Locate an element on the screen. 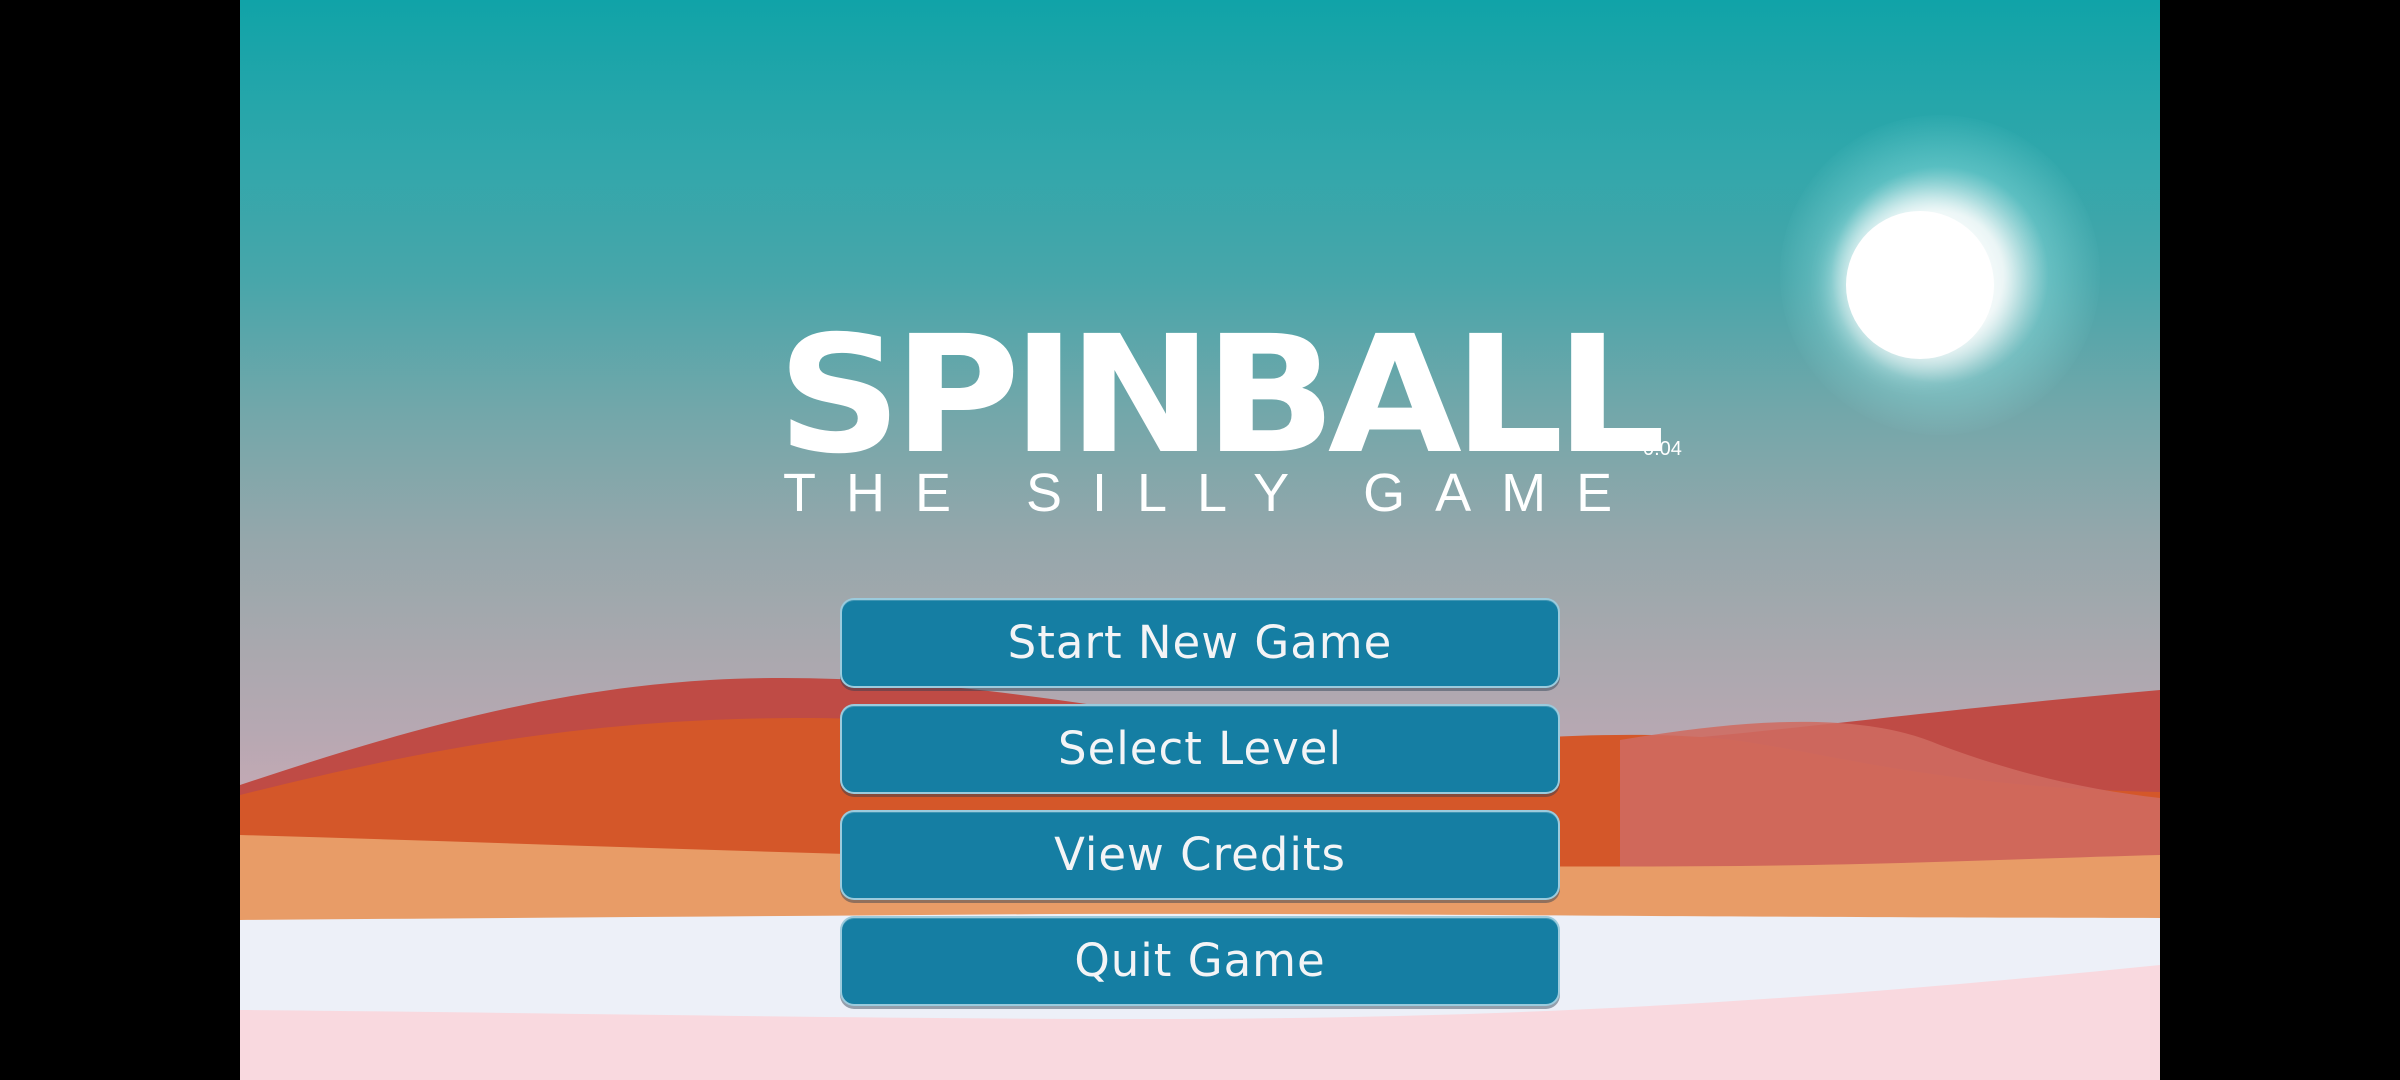  view-credits-button: View Credits is located at coordinates (1200, 855).